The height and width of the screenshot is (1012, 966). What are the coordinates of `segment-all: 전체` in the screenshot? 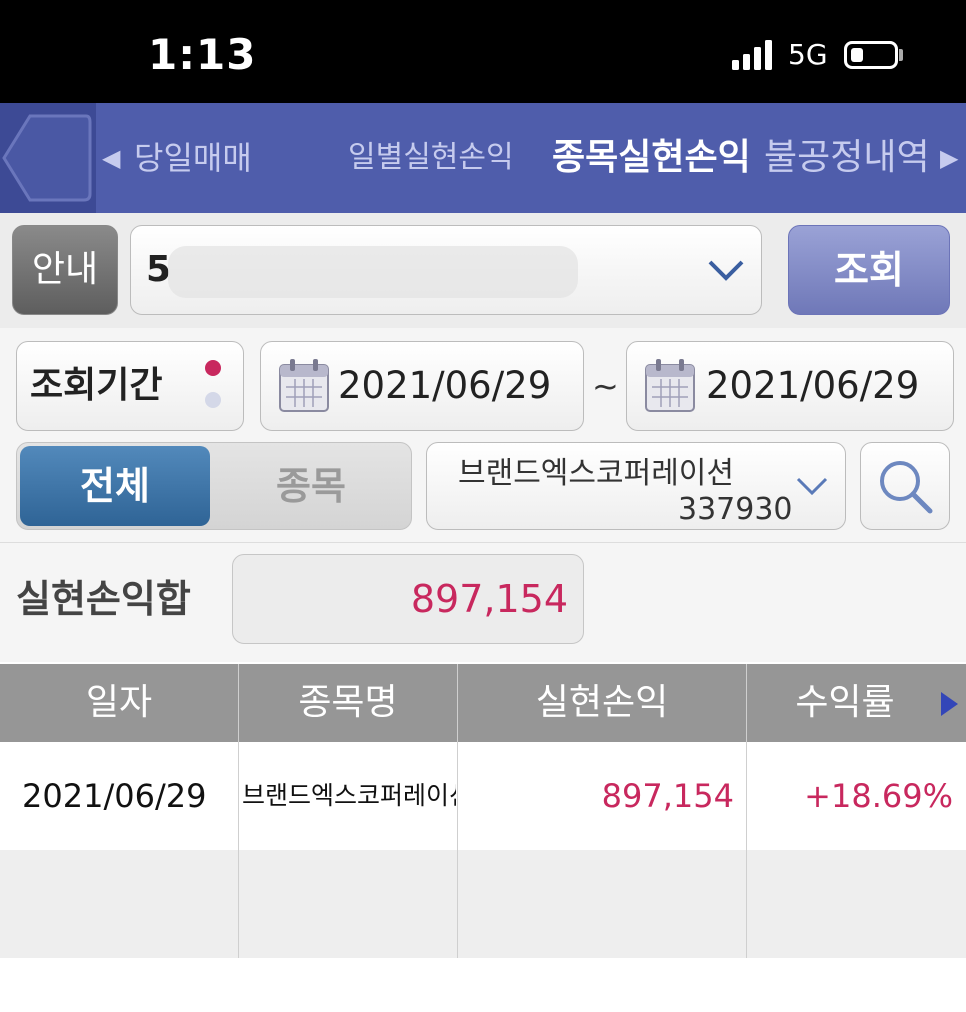 It's located at (115, 486).